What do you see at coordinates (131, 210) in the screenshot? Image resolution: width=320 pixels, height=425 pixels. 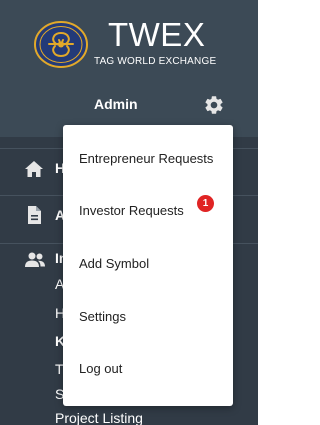 I see `menu-item-label: Investor Requests` at bounding box center [131, 210].